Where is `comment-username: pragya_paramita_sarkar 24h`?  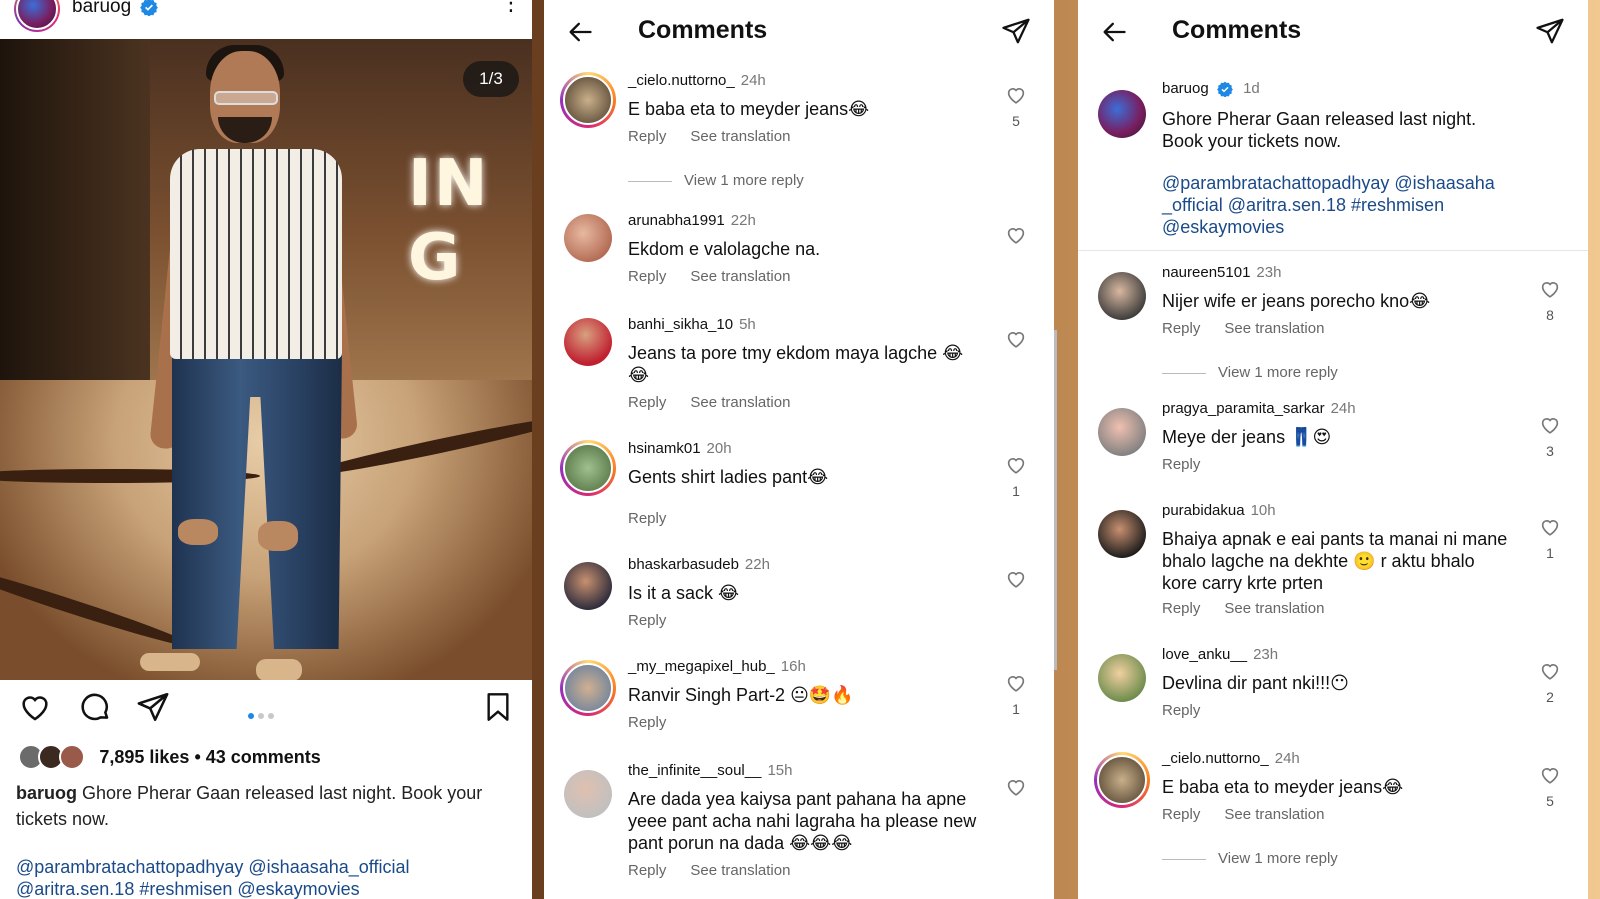 comment-username: pragya_paramita_sarkar 24h is located at coordinates (1259, 408).